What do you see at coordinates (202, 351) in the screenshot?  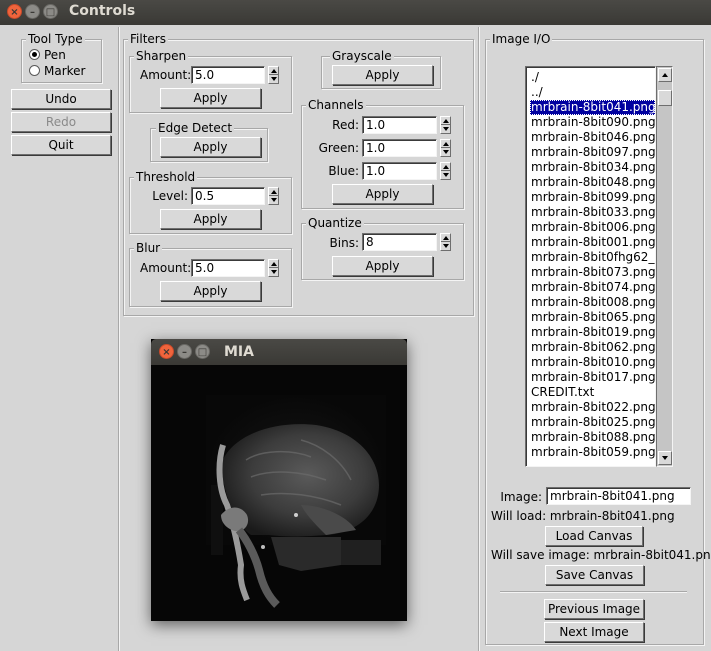 I see `mia-maximize-icon: □` at bounding box center [202, 351].